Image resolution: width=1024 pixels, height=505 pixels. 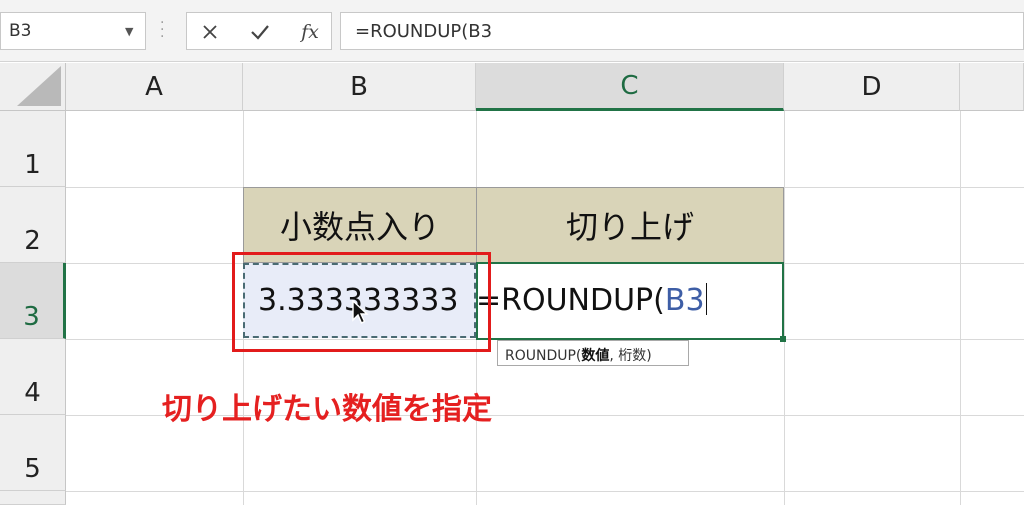 What do you see at coordinates (630, 356) in the screenshot?
I see `tooltip-remaining-args: , 桁数)` at bounding box center [630, 356].